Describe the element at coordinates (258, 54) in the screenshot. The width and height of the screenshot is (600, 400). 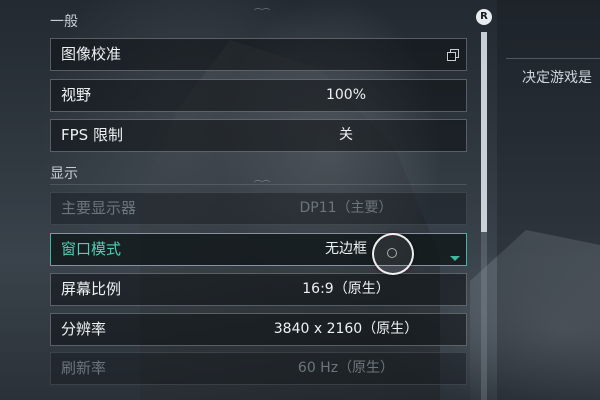
I see `setting-image-calibration: 图像校准` at that location.